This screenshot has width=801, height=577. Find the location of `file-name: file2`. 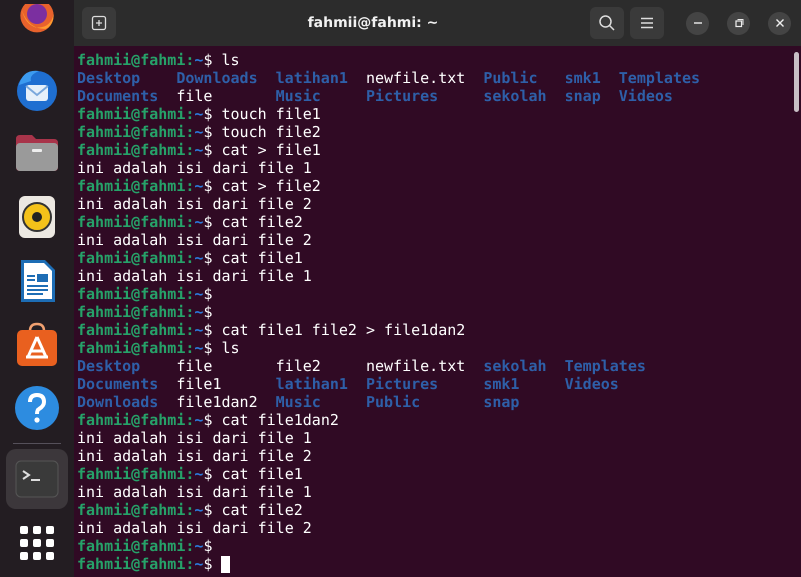

file-name: file2 is located at coordinates (299, 366).